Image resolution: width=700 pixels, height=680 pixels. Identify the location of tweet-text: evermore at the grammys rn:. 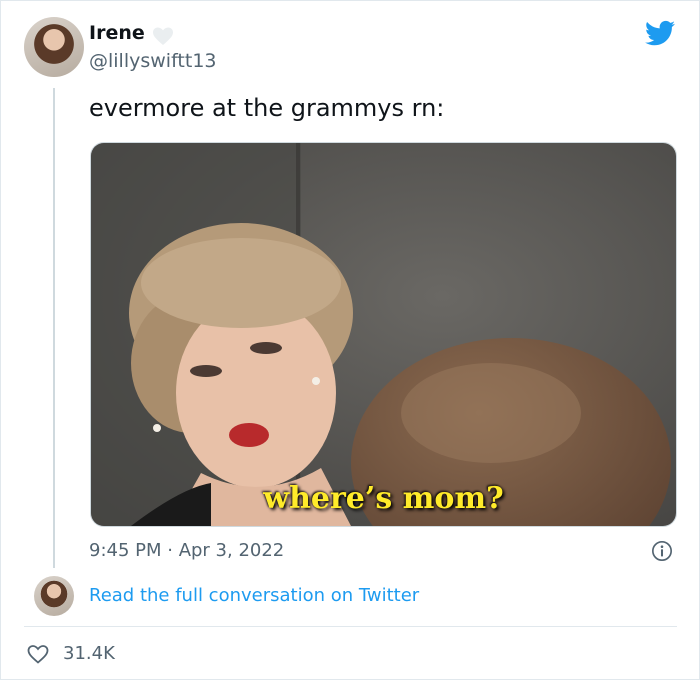
(267, 108).